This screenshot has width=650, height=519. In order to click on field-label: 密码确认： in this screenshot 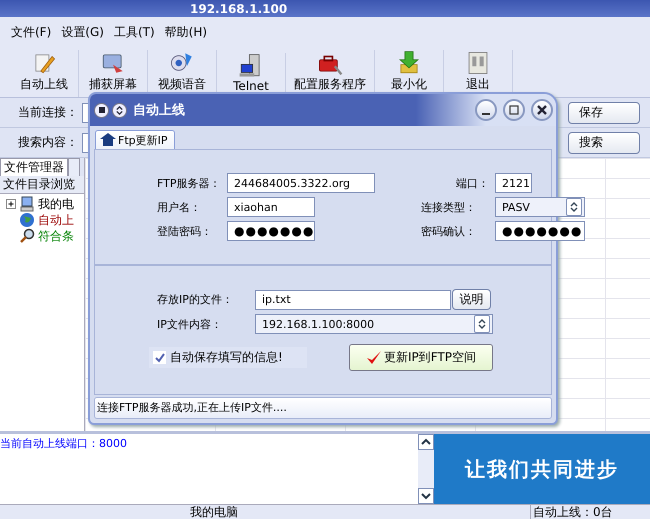, I will do `click(448, 231)`.